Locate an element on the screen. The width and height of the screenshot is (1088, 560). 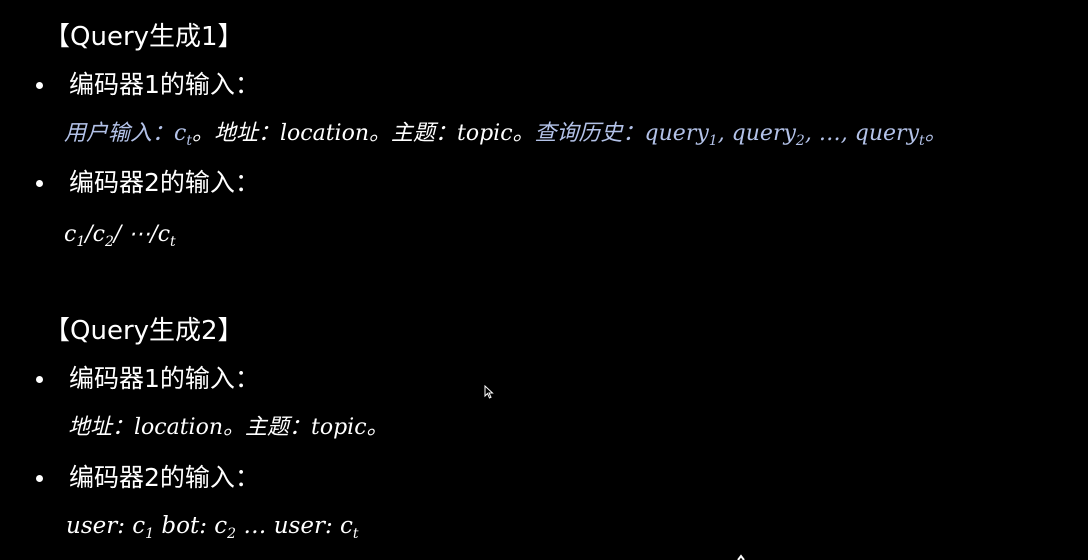
section1-encoder2-input: c1/c2/ ⋯/ct is located at coordinates (120, 236).